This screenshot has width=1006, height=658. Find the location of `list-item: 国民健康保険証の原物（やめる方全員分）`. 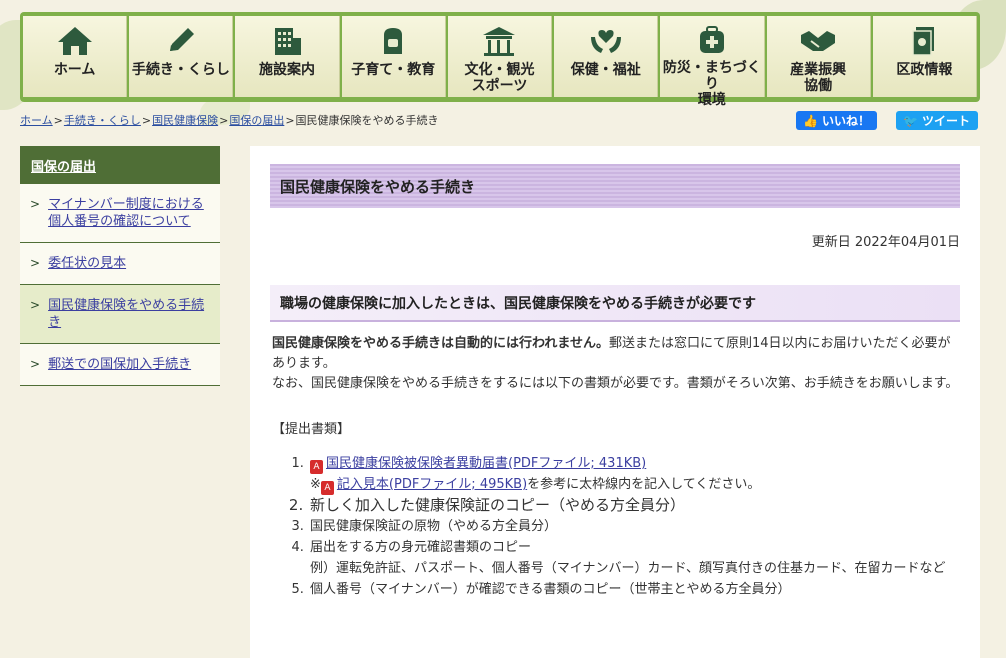

list-item: 国民健康保険証の原物（やめる方全員分） is located at coordinates (634, 526).